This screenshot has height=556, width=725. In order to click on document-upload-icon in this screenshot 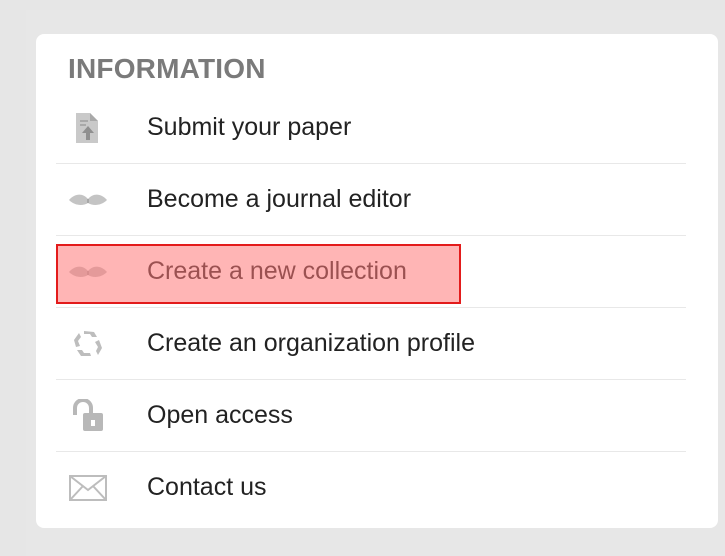, I will do `click(88, 128)`.